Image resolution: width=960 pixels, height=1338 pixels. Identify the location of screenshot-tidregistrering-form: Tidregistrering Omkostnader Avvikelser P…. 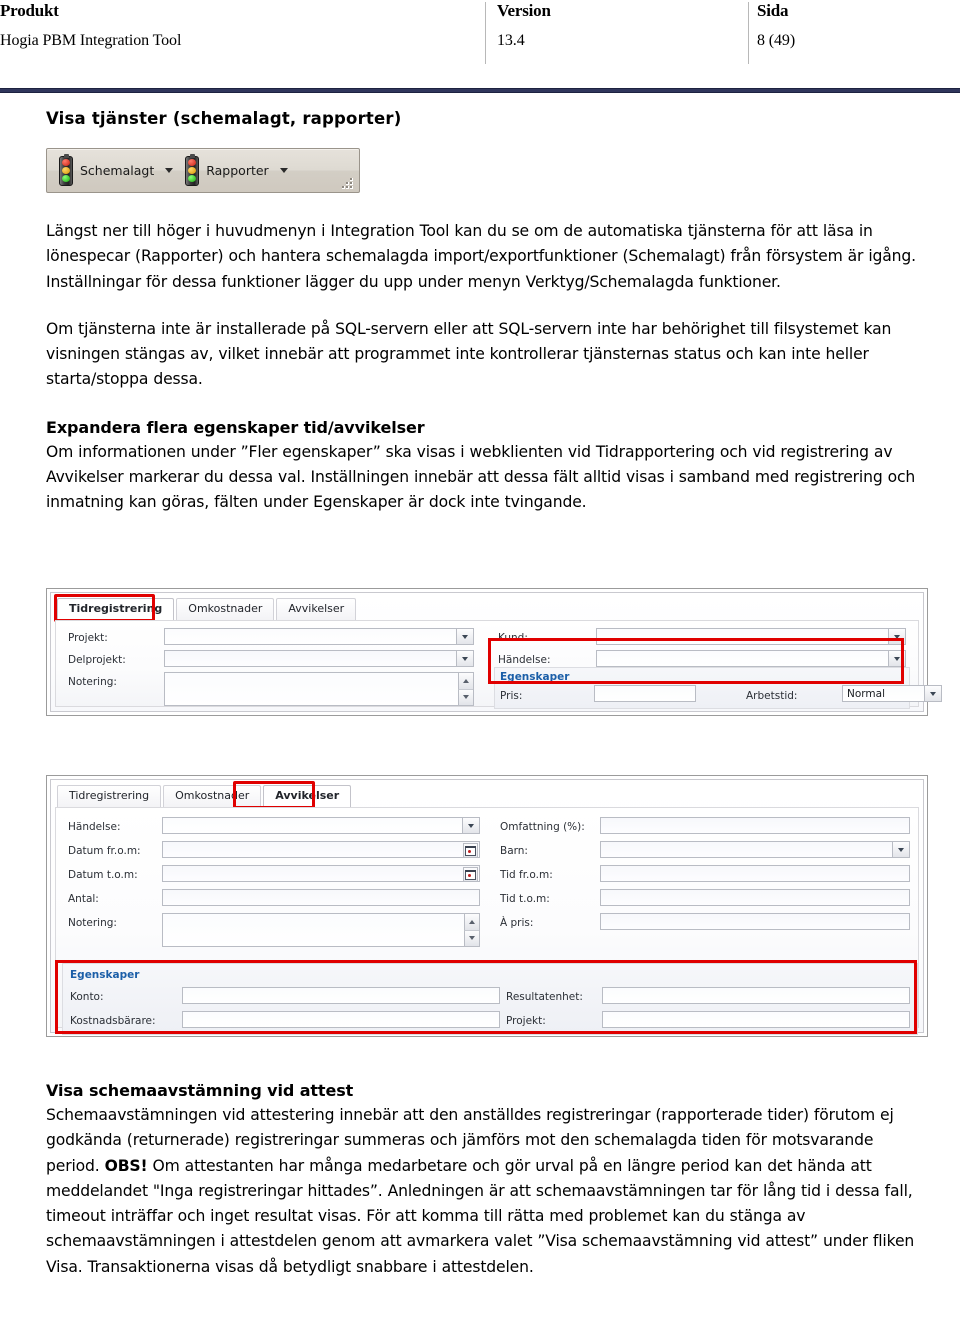
(494, 652).